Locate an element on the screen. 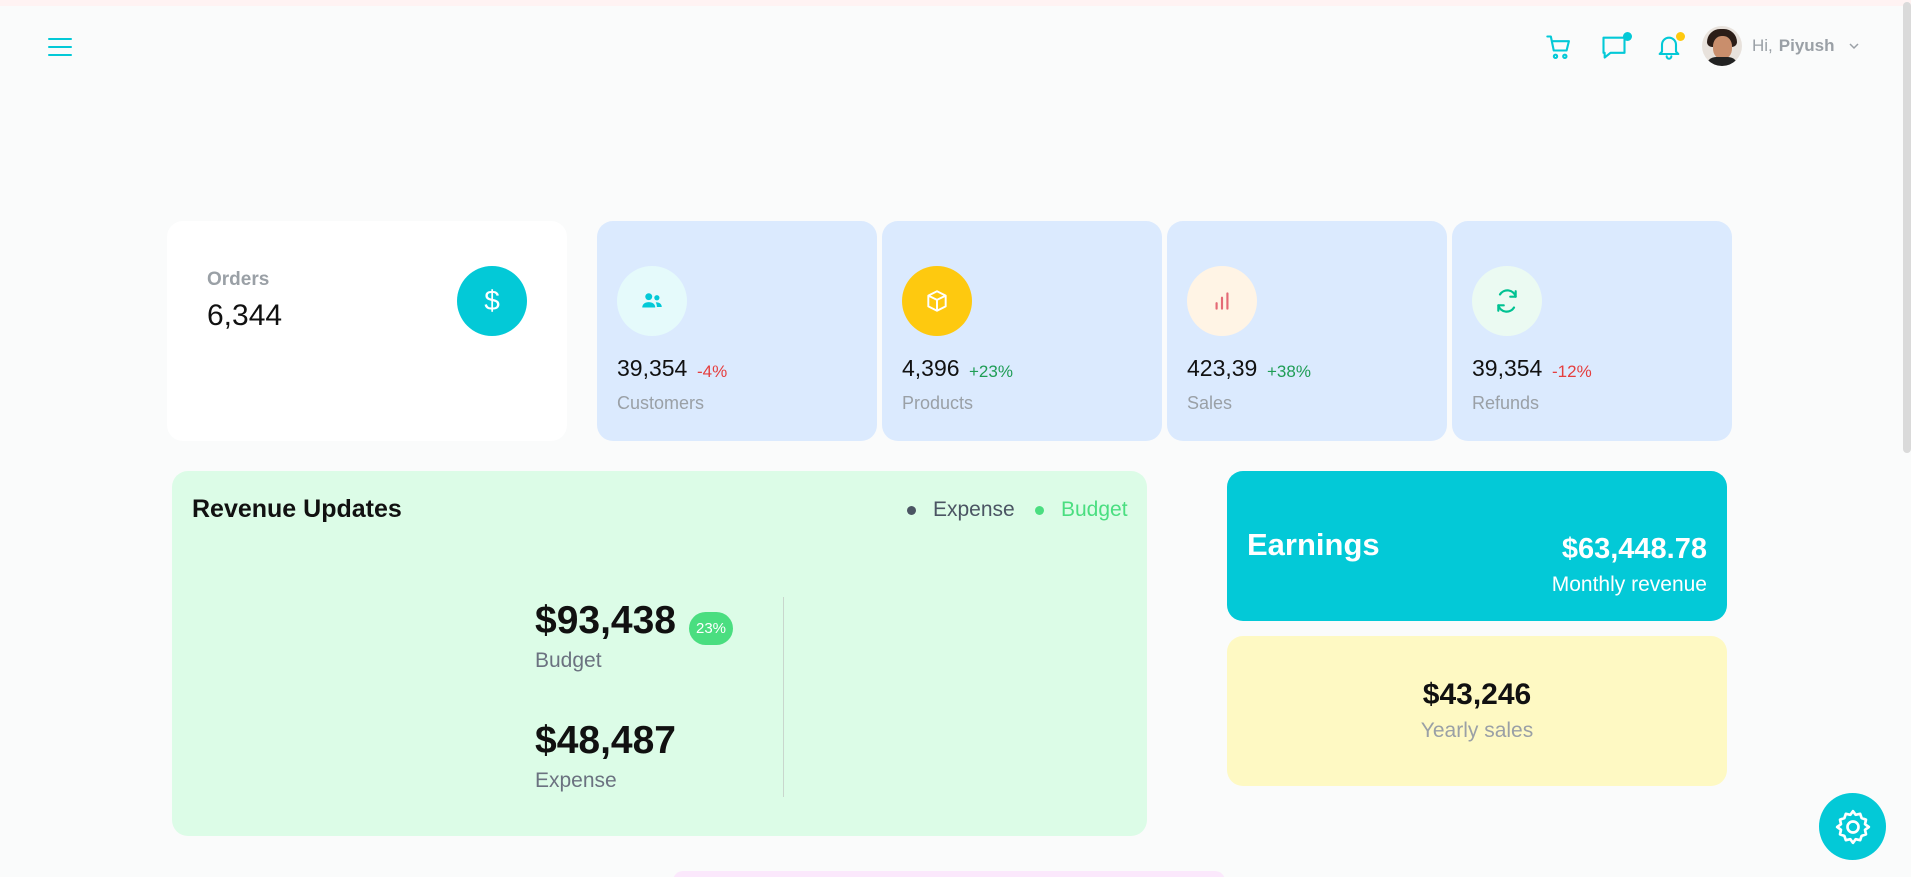  avatar is located at coordinates (1722, 46).